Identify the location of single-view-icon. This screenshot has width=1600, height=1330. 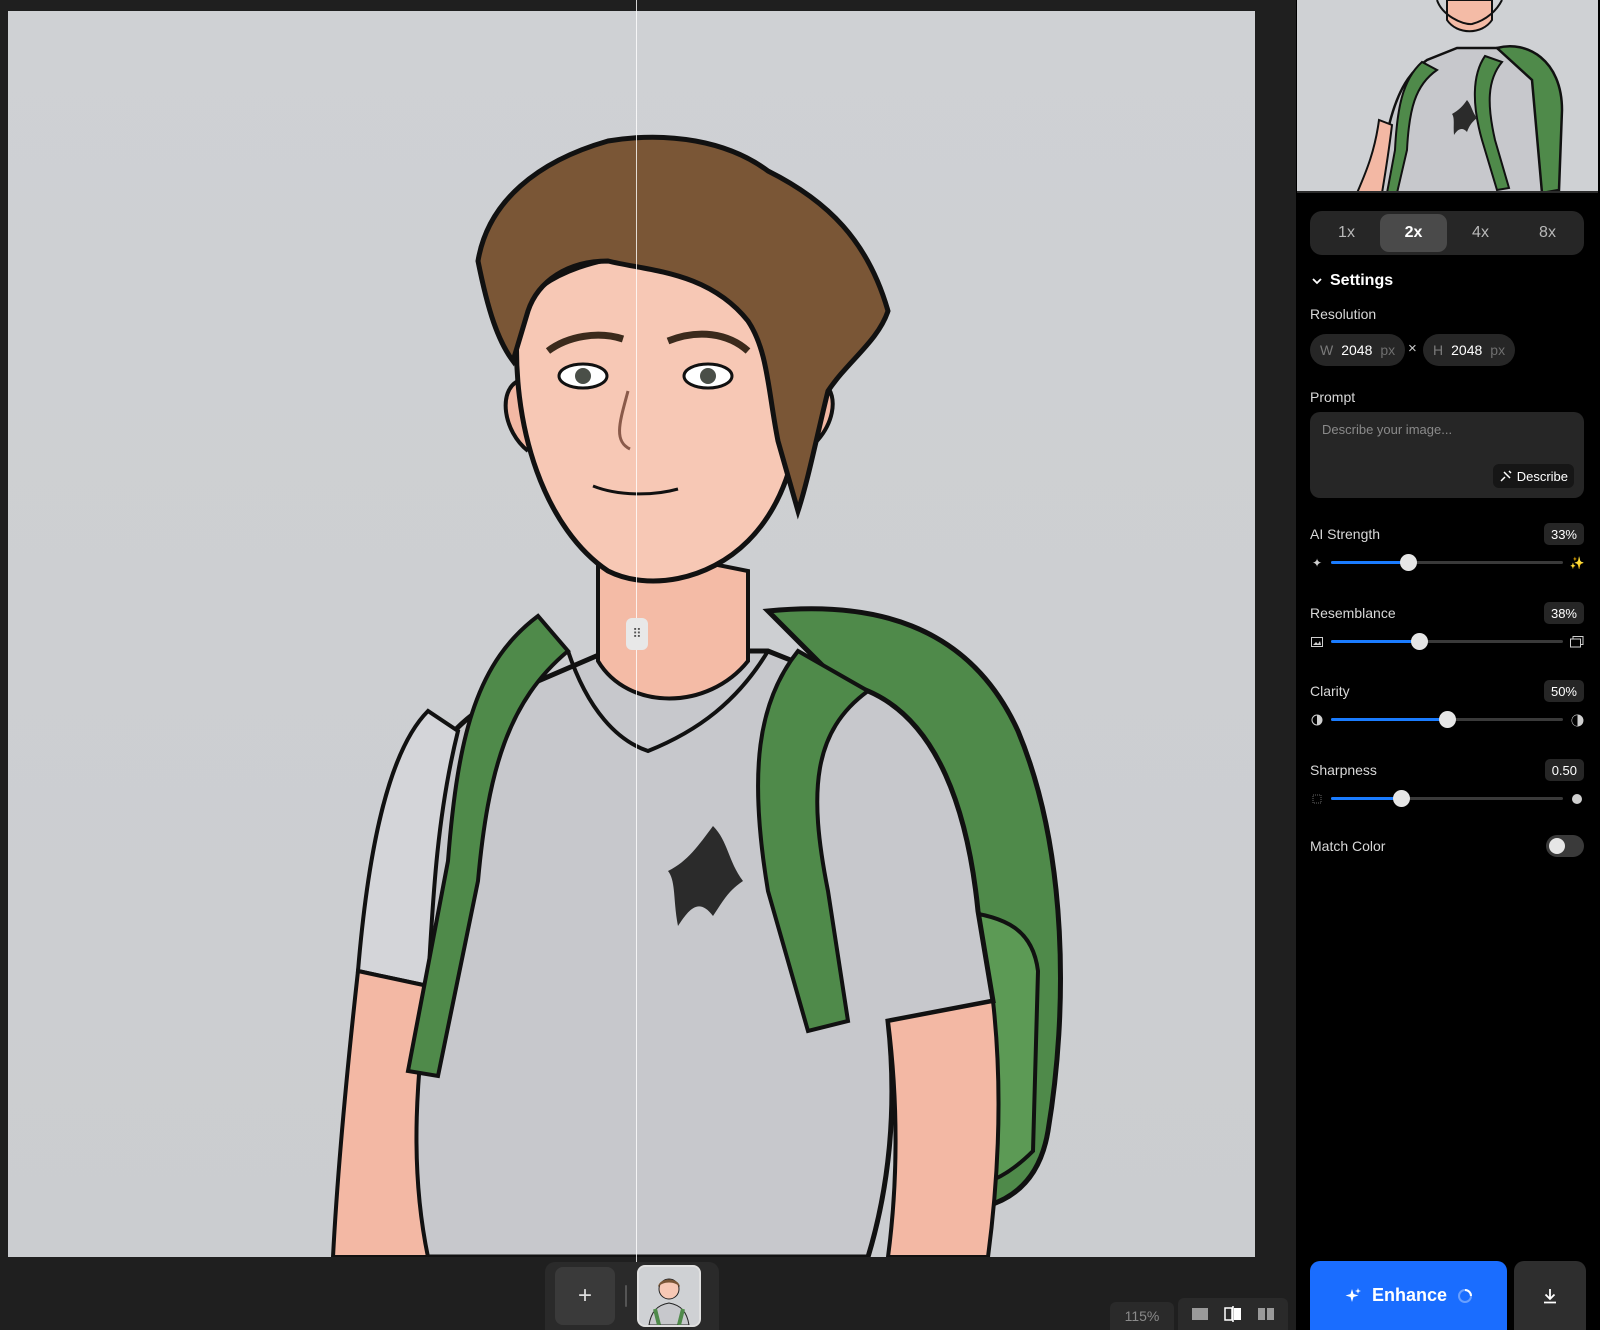
(1200, 1314).